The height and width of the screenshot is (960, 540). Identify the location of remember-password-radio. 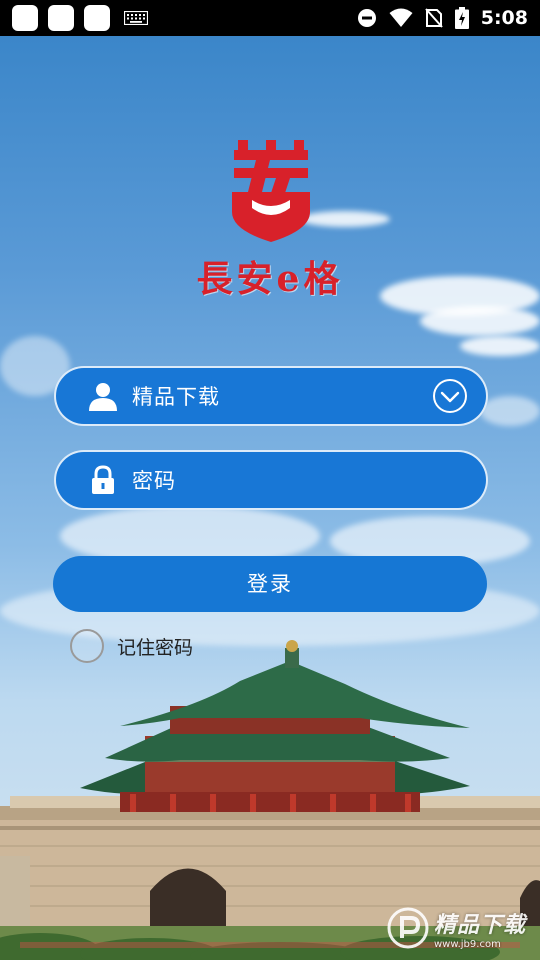
(87, 646).